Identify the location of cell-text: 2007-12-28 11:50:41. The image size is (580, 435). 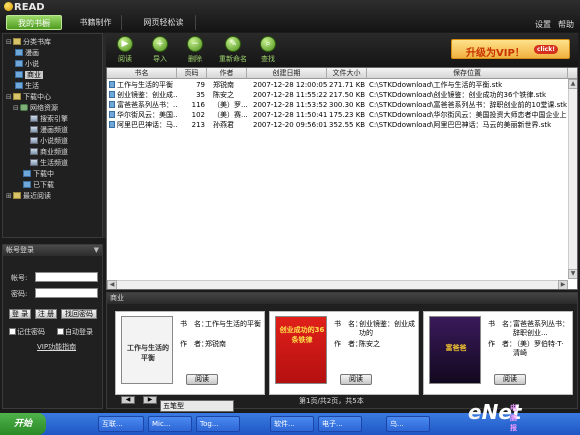
(290, 115).